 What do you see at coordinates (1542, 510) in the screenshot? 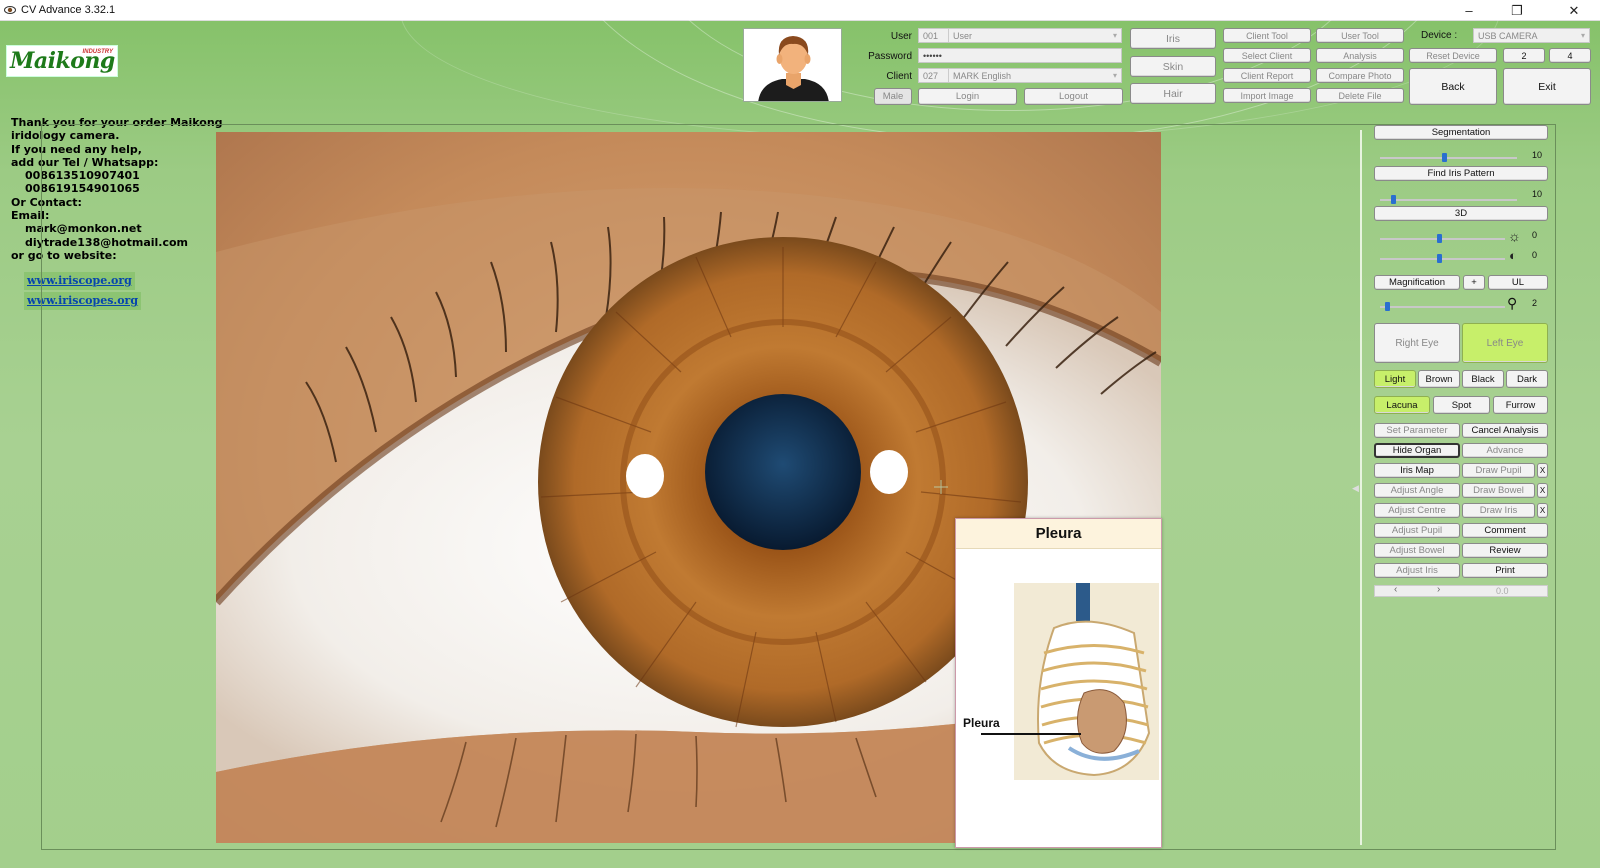
I see `draw-iris-clear-button: X` at bounding box center [1542, 510].